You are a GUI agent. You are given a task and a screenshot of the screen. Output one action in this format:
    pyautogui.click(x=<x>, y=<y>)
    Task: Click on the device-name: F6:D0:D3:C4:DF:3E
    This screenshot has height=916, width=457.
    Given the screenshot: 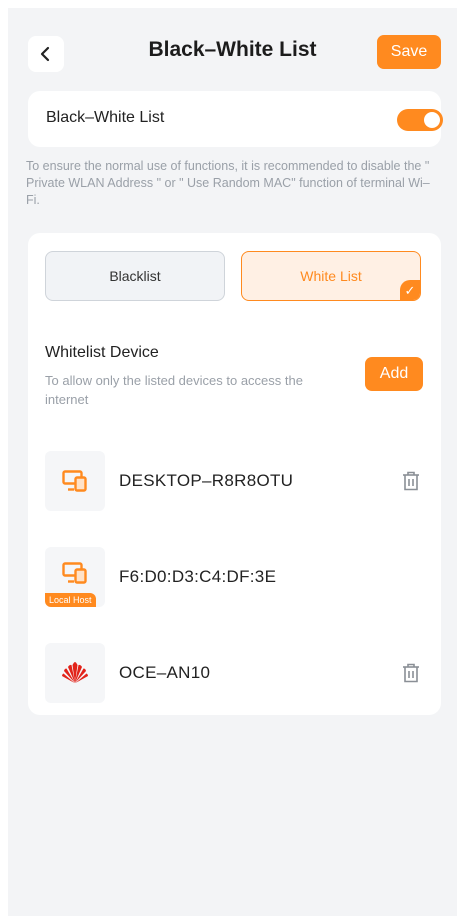 What is the action you would take?
    pyautogui.click(x=198, y=576)
    